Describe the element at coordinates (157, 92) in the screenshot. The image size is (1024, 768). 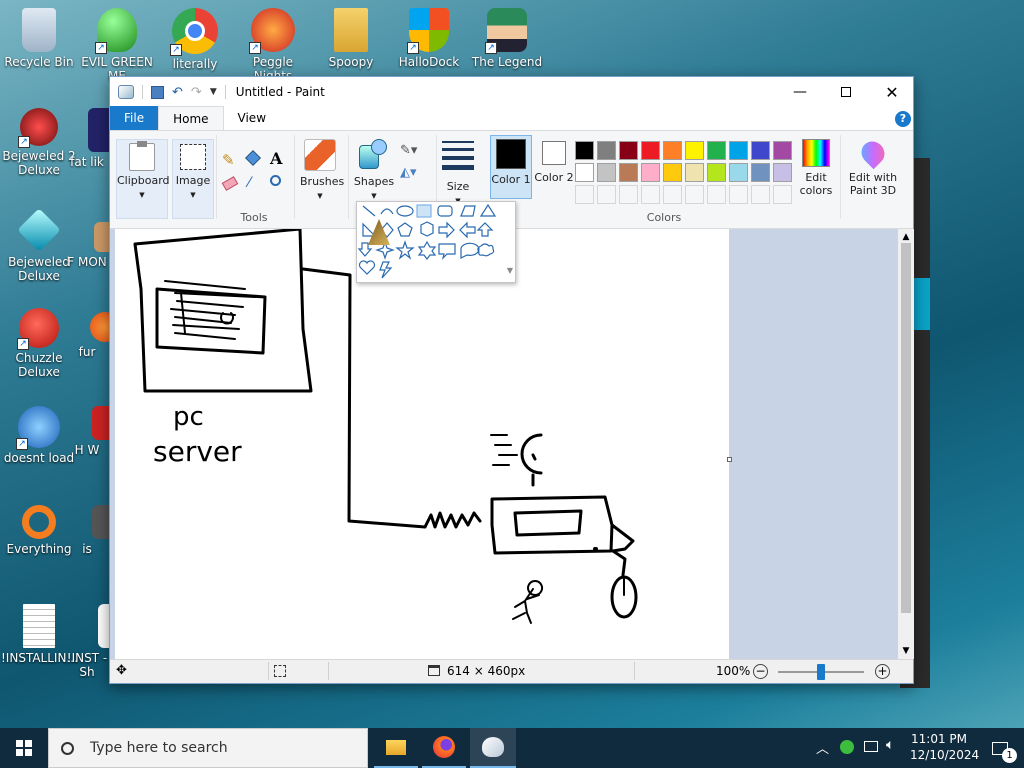
I see `save-icon` at that location.